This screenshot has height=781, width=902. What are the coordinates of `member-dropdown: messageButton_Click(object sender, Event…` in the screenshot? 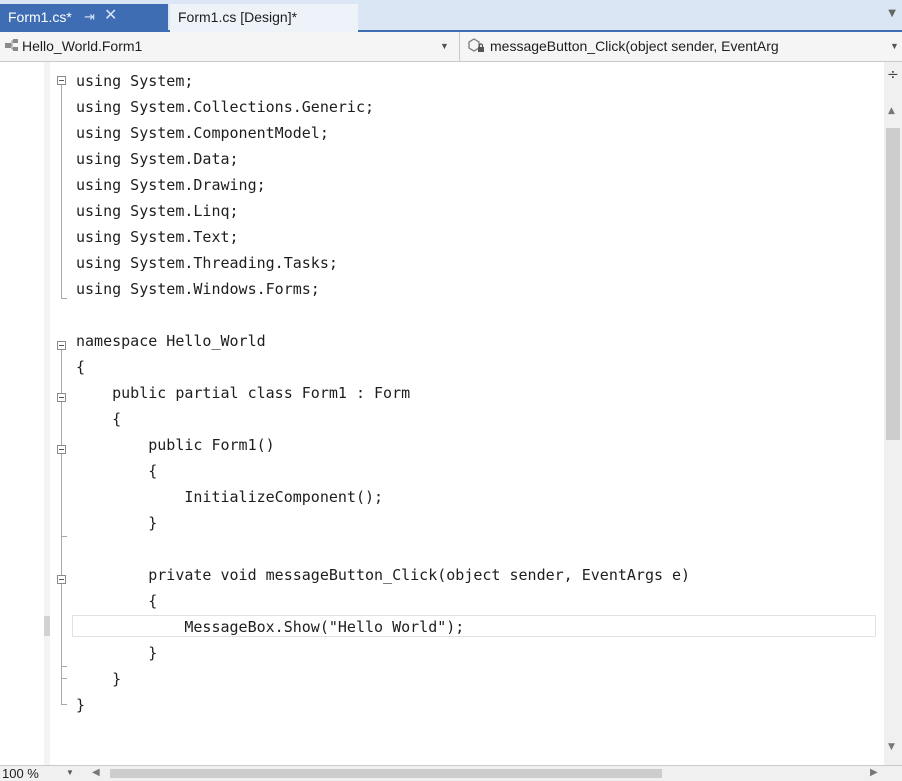 It's located at (682, 46).